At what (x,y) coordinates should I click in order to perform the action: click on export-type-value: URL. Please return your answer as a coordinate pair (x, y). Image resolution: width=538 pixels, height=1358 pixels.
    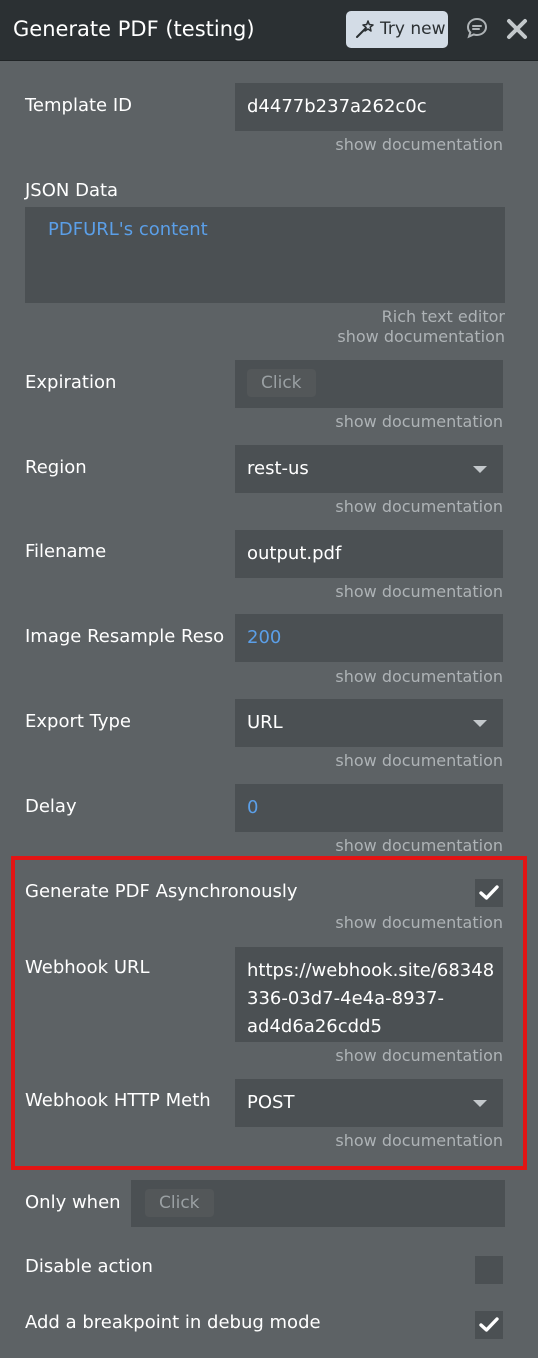
    Looking at the image, I should click on (265, 722).